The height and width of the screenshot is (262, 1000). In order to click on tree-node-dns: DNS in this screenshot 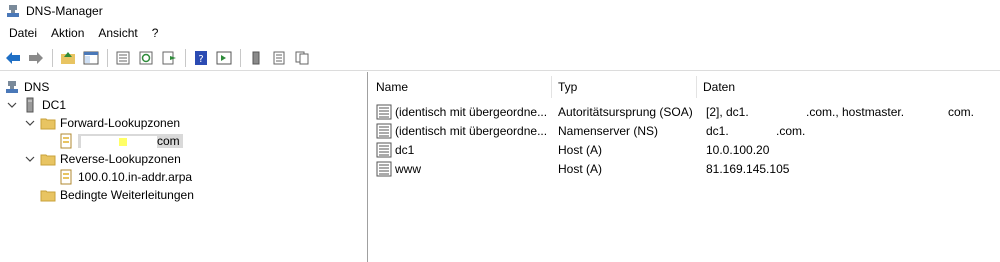, I will do `click(26, 87)`.